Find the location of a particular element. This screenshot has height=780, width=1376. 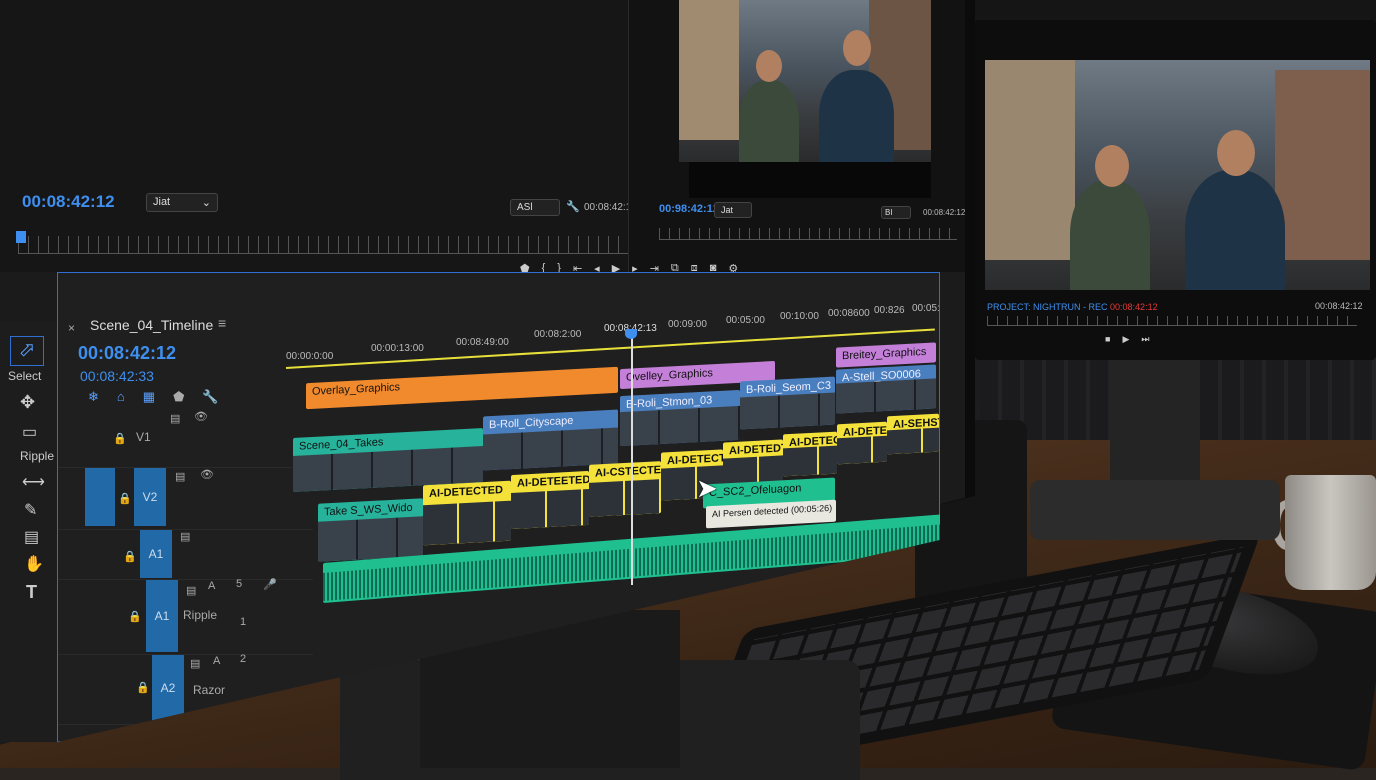

step-forward-icon: ⏭ is located at coordinates (1145, 339).